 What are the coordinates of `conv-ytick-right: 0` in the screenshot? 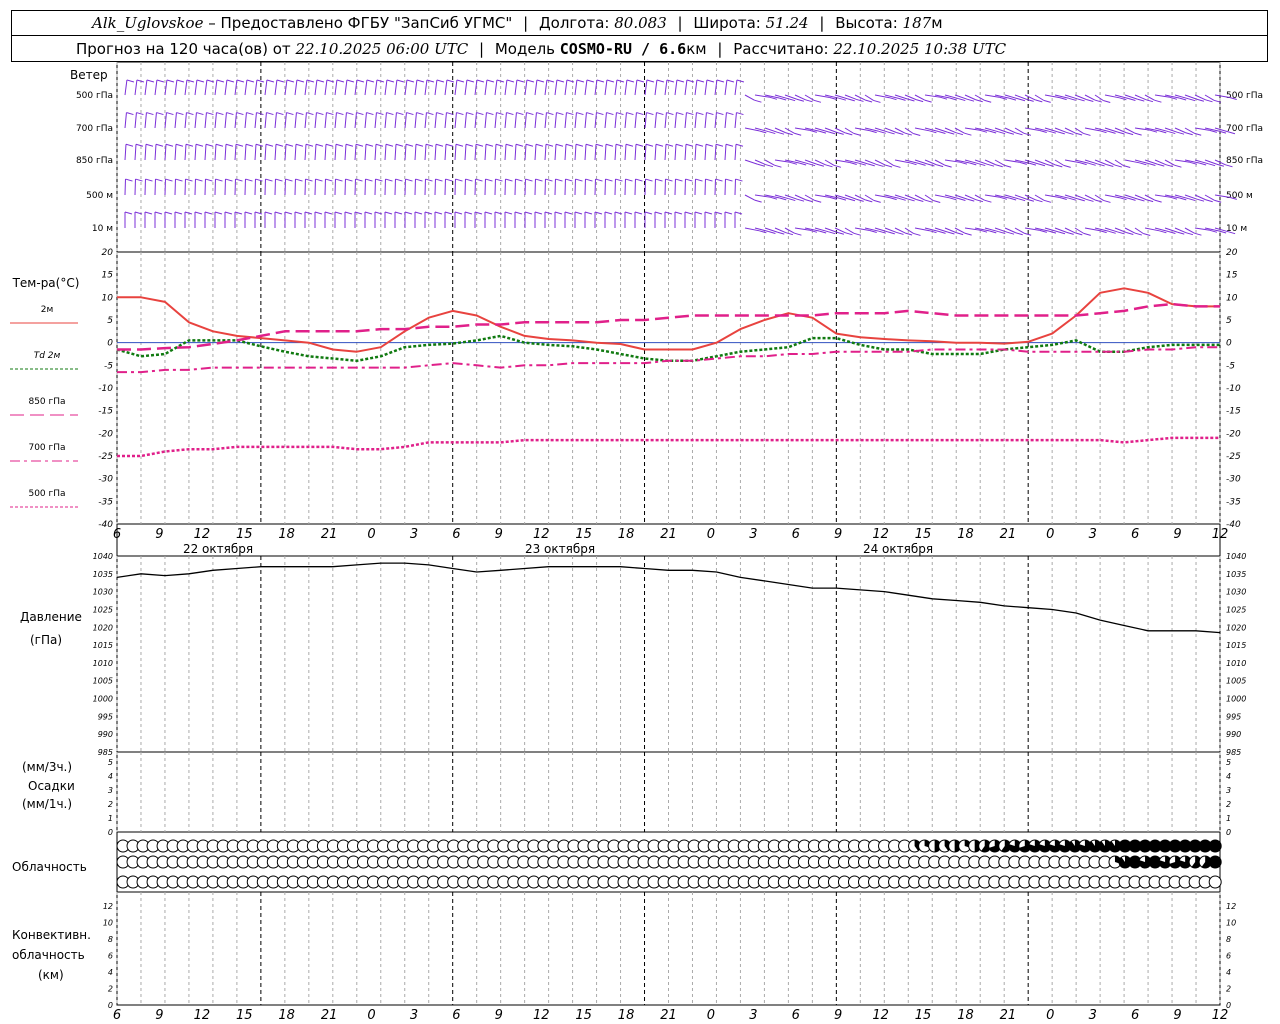 It's located at (1228, 1005).